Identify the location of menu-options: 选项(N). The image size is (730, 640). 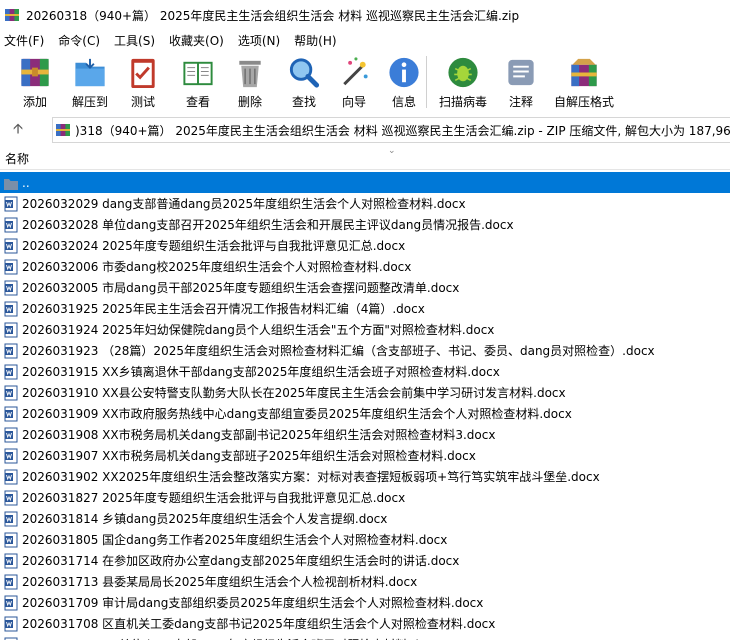
(259, 40).